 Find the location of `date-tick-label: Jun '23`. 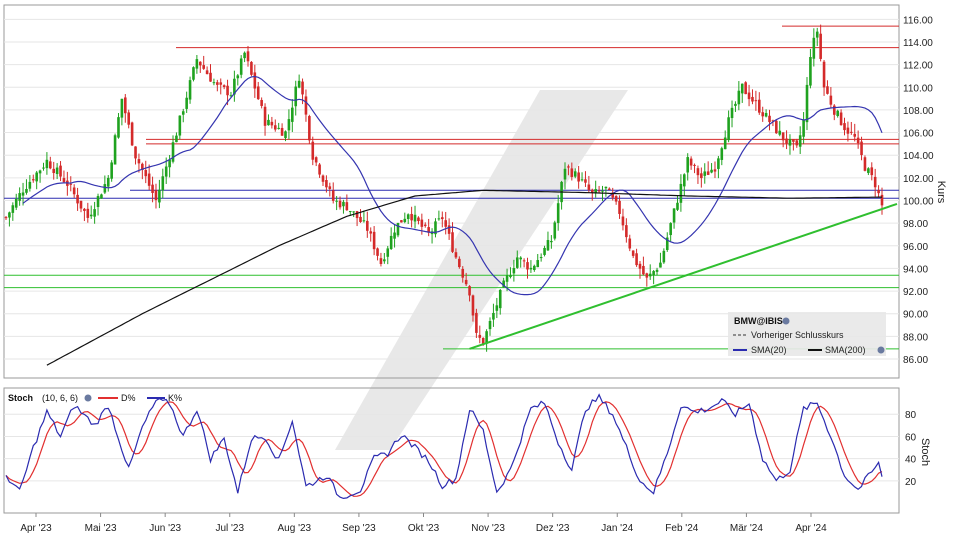

date-tick-label: Jun '23 is located at coordinates (165, 528).